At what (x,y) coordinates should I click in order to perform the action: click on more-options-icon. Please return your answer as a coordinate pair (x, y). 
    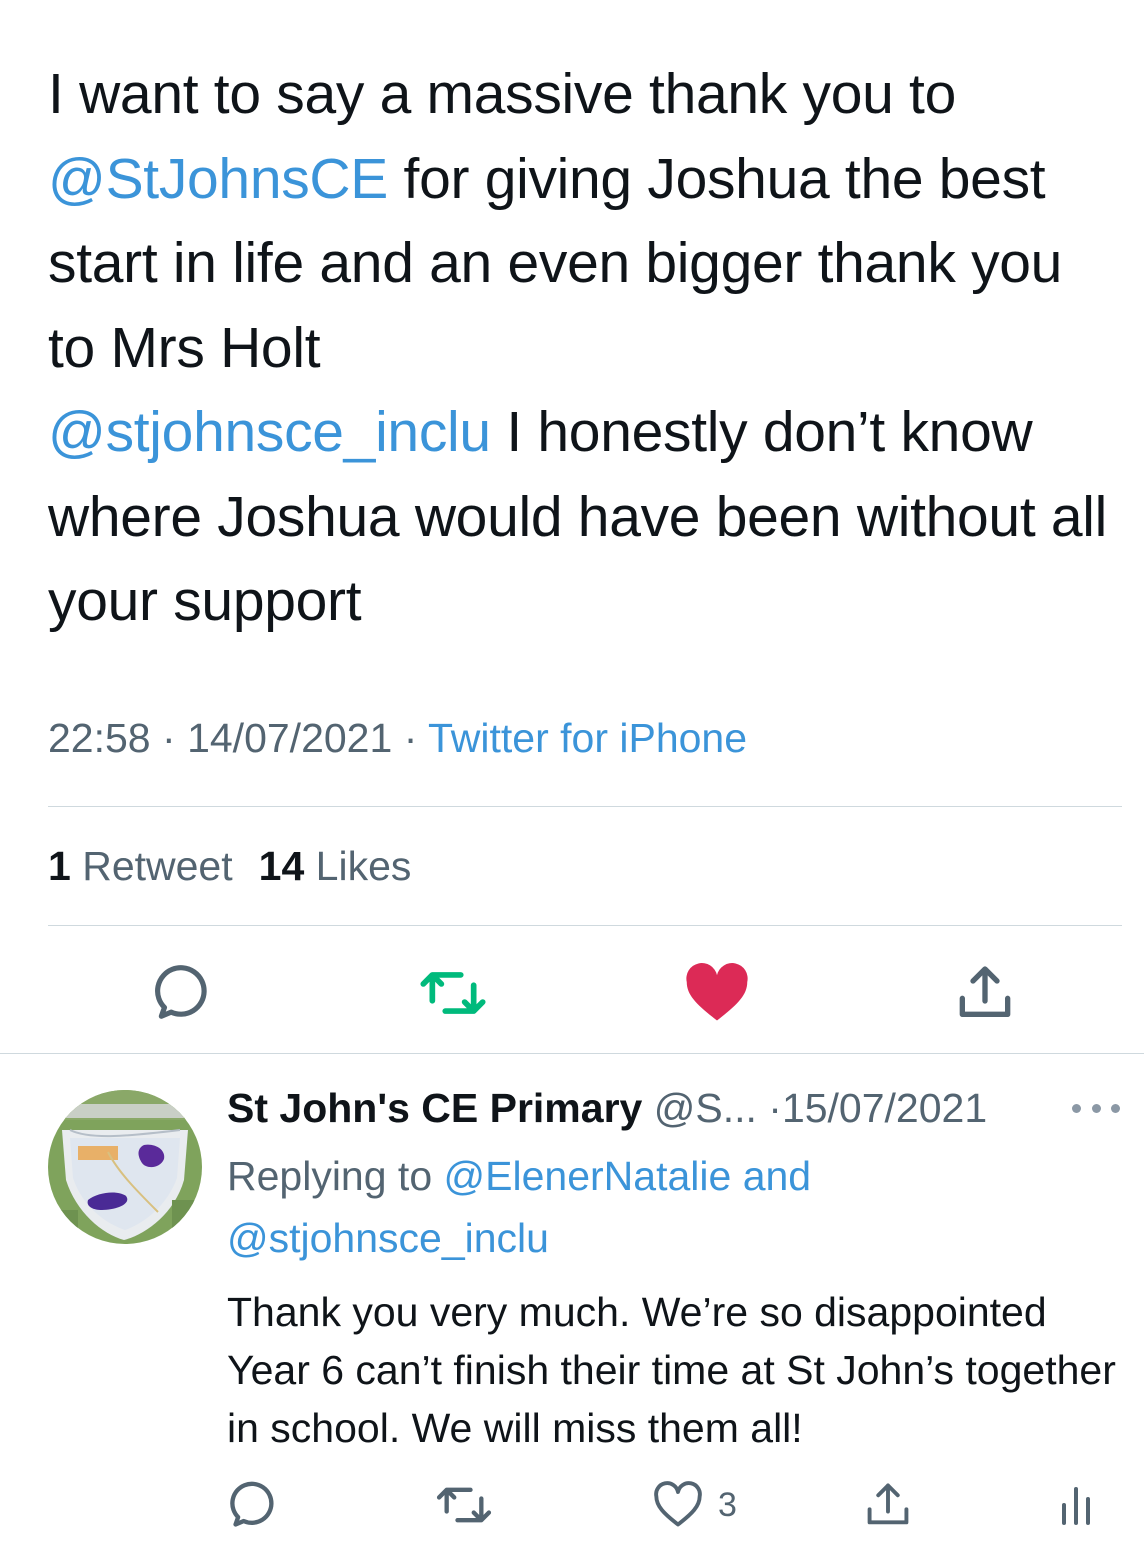
    Looking at the image, I should click on (1096, 1108).